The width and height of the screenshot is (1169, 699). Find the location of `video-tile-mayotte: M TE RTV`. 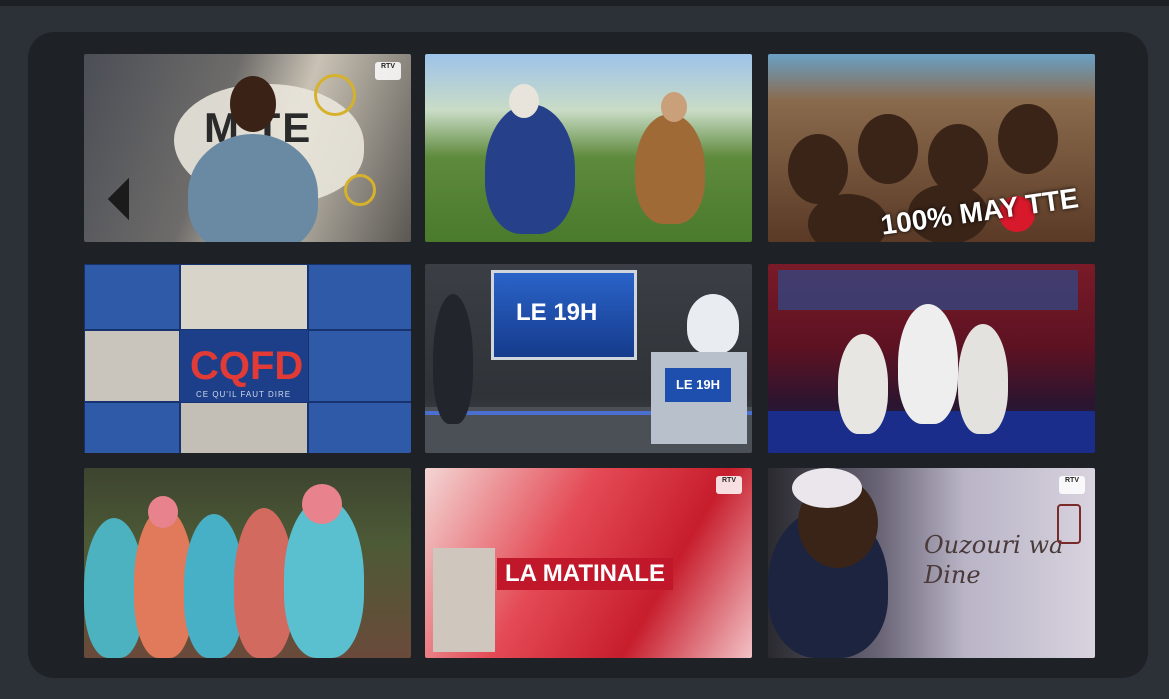

video-tile-mayotte: M TE RTV is located at coordinates (247, 148).